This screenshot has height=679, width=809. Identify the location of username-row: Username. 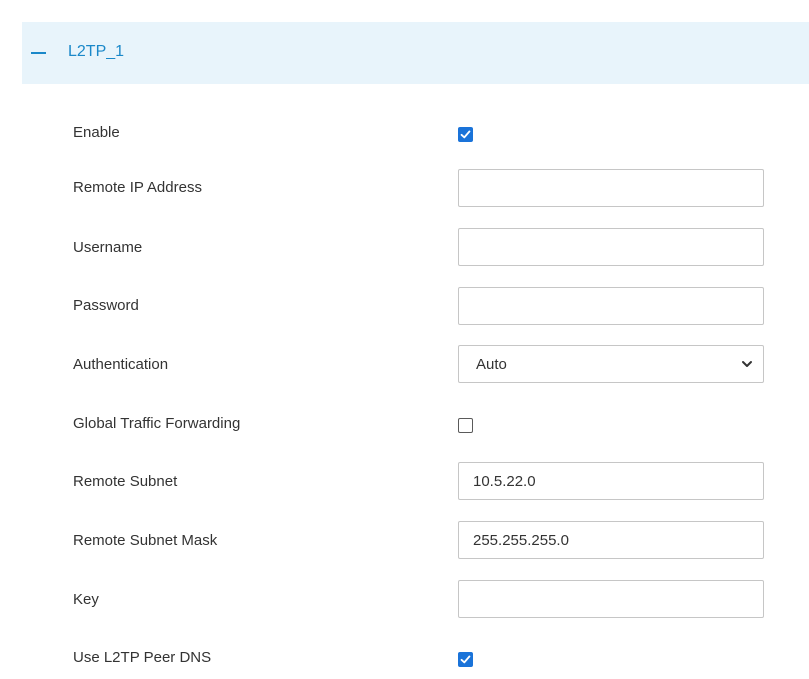
(415, 247).